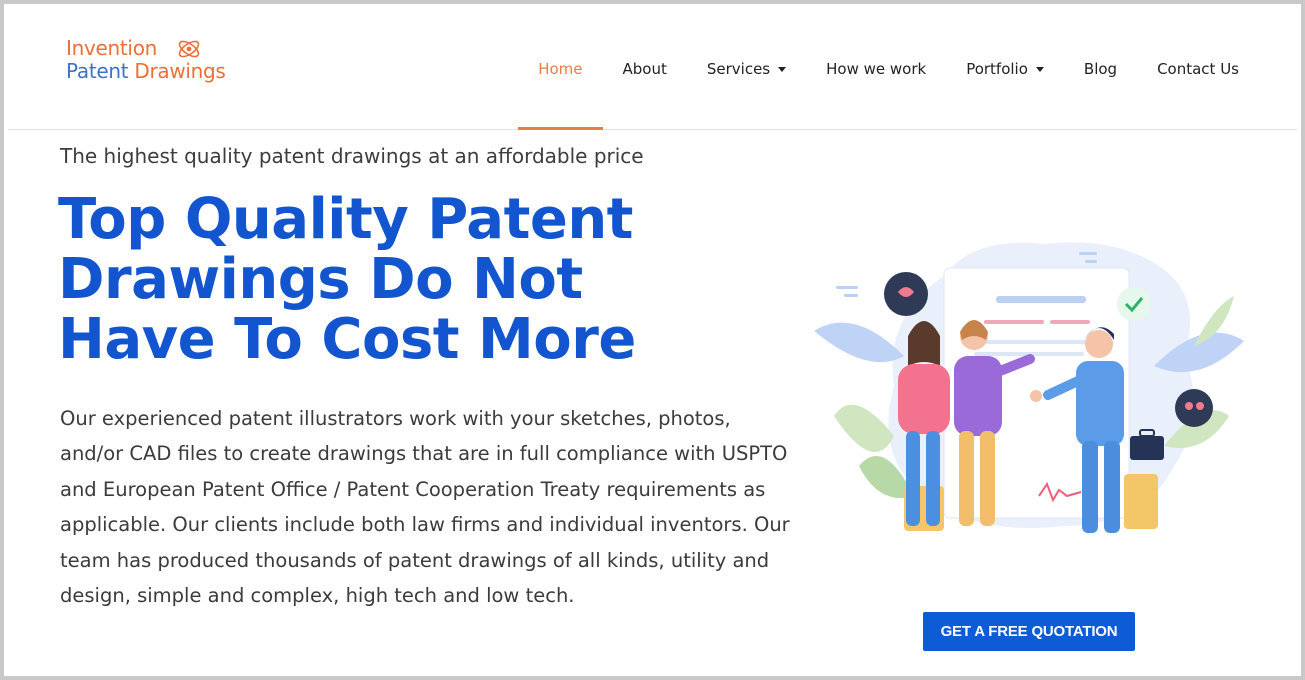 This screenshot has width=1305, height=680. I want to click on nav-item-how-we-work: How we work, so click(876, 68).